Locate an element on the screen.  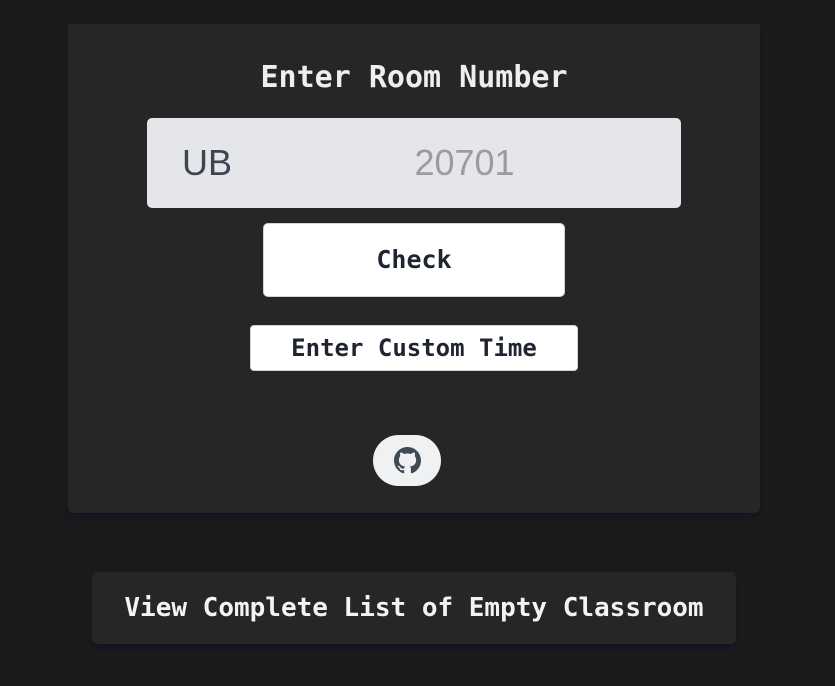
custom-time-button: Enter Custom Time is located at coordinates (414, 348).